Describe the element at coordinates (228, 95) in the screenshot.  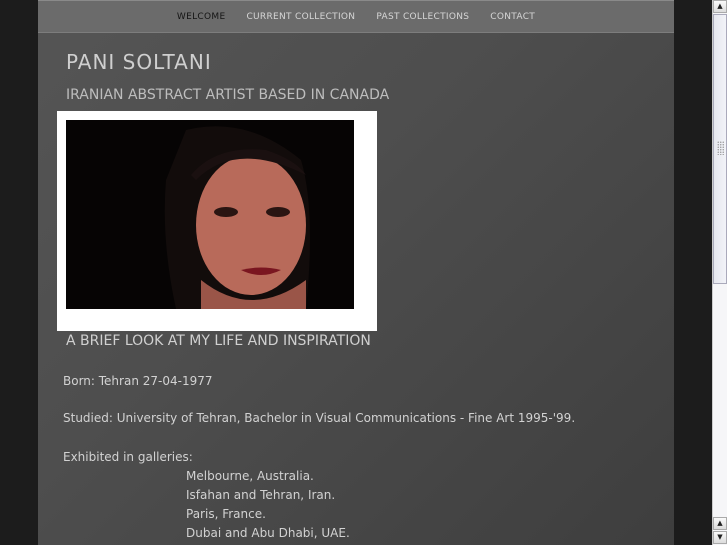
I see `site-subtitle: IRANIAN ABSTRACT ARTIST BASED IN CANADA` at that location.